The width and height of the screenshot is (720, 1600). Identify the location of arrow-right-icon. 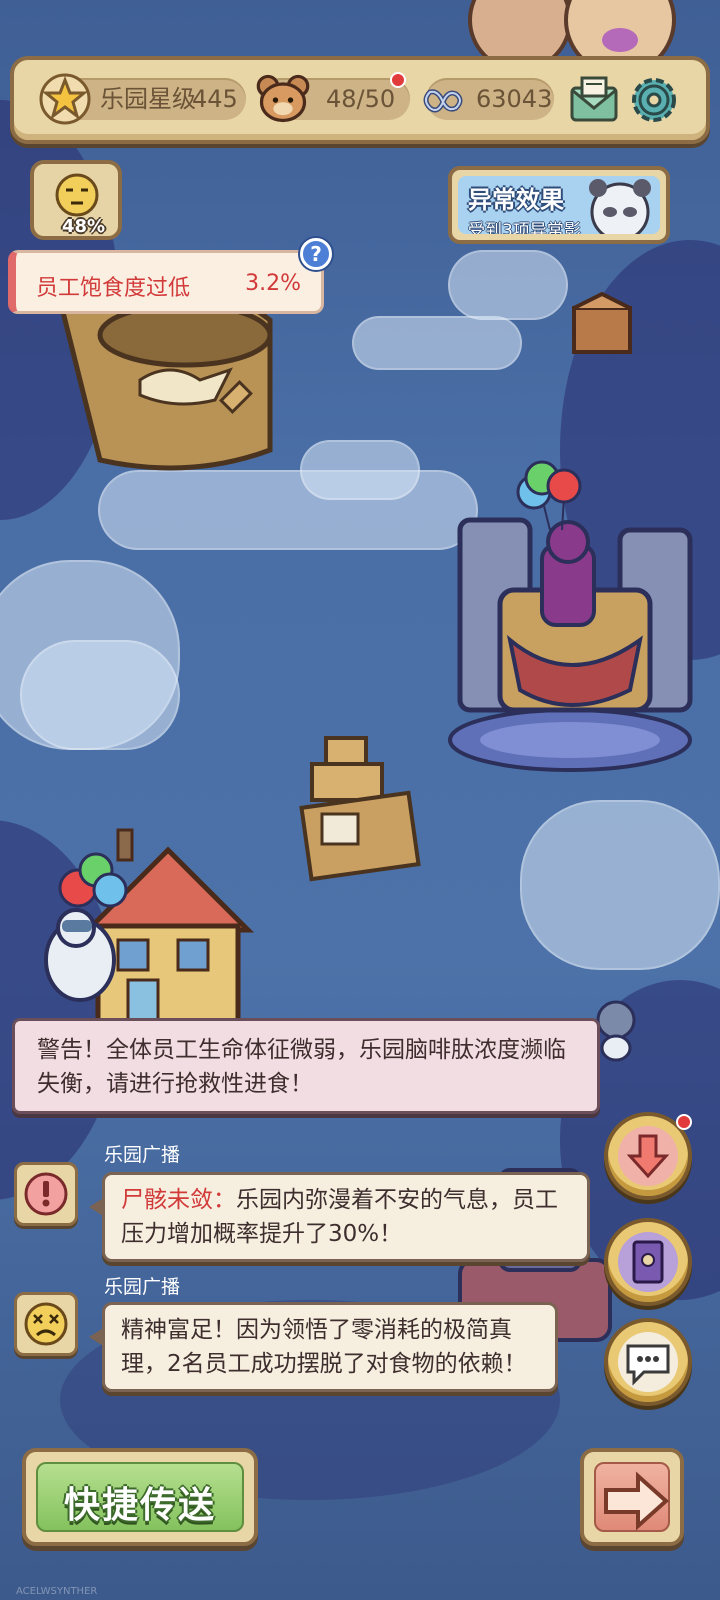
(637, 1501).